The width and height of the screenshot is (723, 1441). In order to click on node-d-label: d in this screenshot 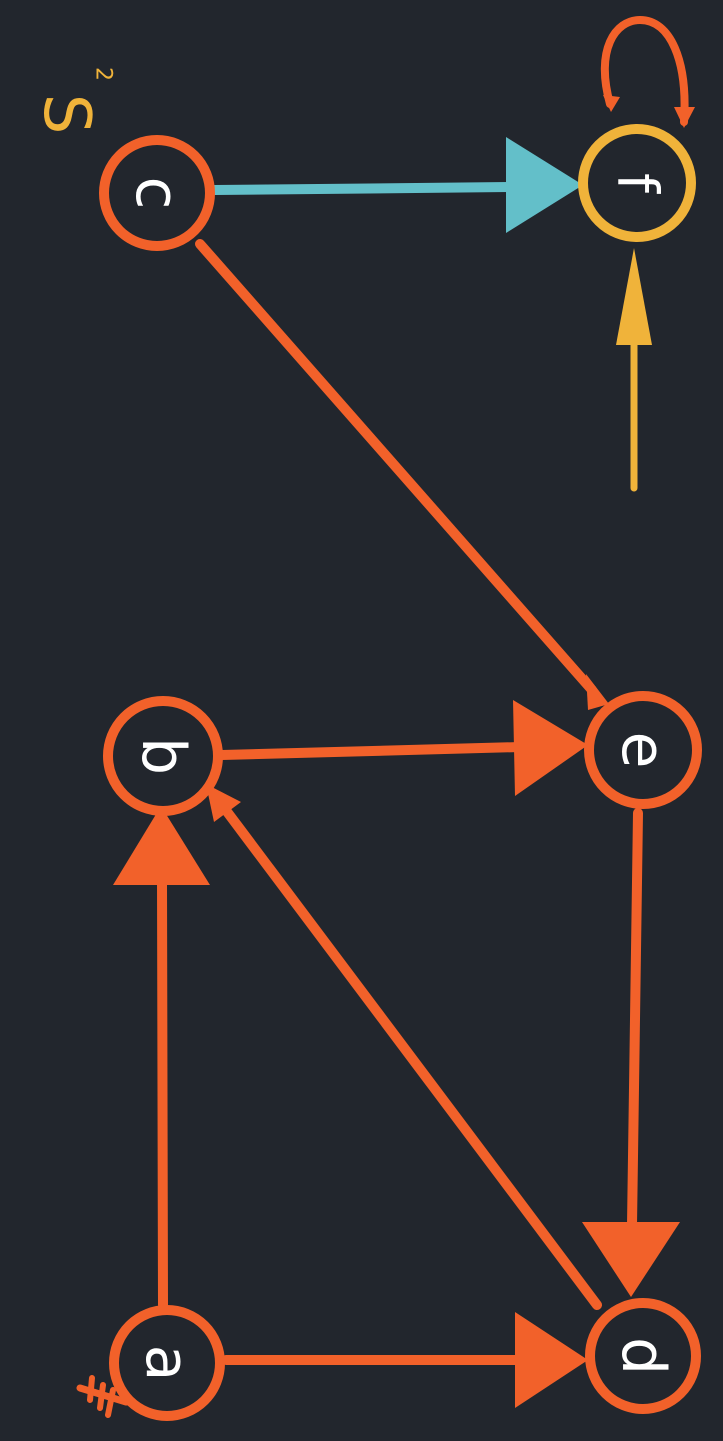, I will do `click(643, 1356)`.